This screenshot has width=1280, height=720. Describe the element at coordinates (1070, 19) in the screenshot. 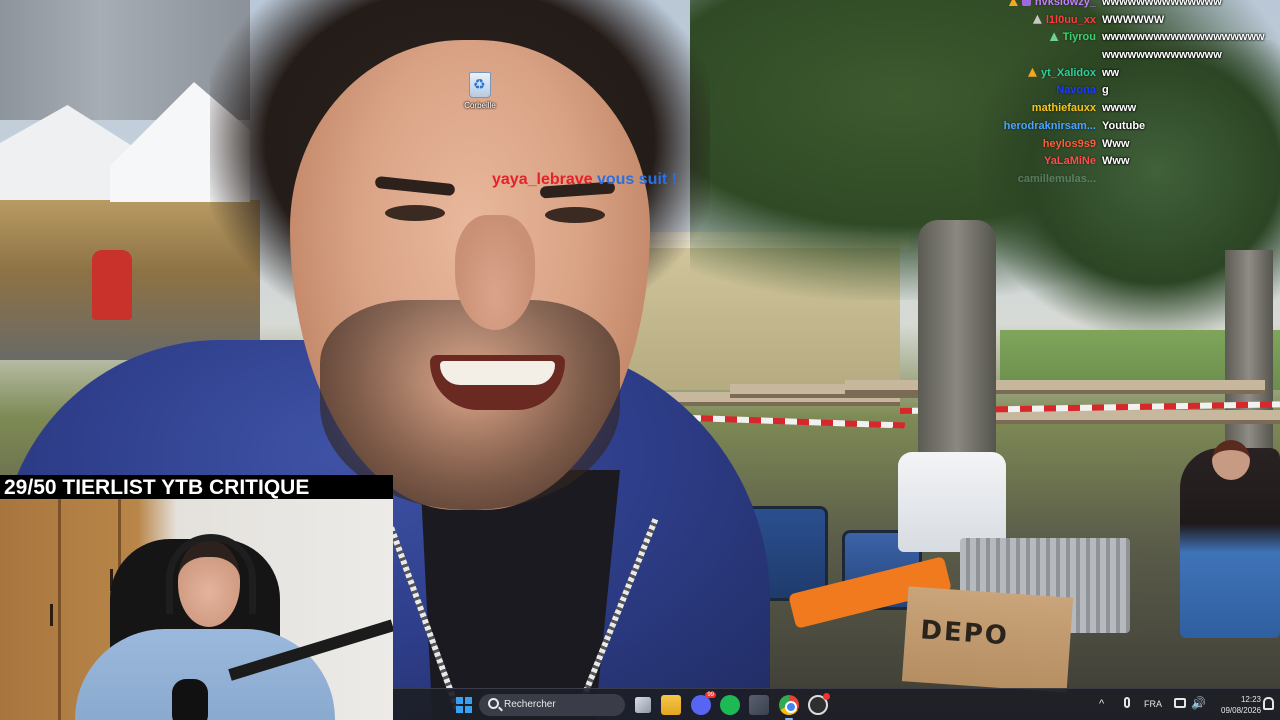

I see `chat-username-text: l1l0uu_xx` at that location.